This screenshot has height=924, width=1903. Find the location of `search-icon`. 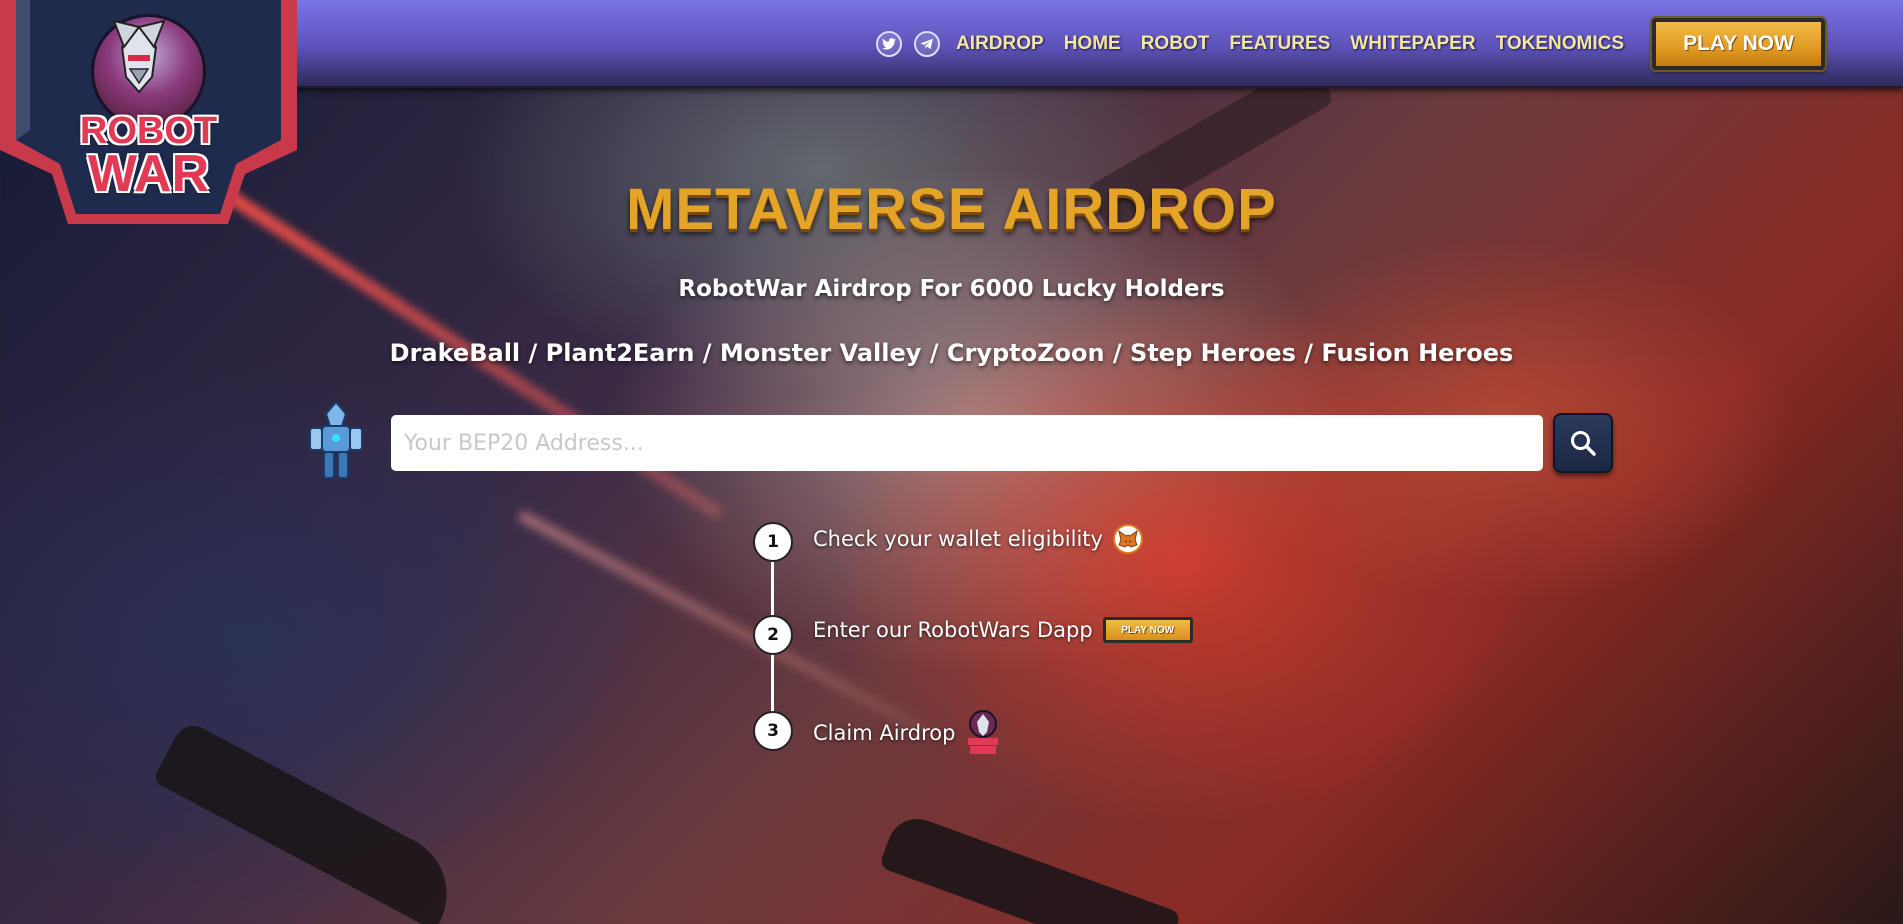

search-icon is located at coordinates (1583, 443).